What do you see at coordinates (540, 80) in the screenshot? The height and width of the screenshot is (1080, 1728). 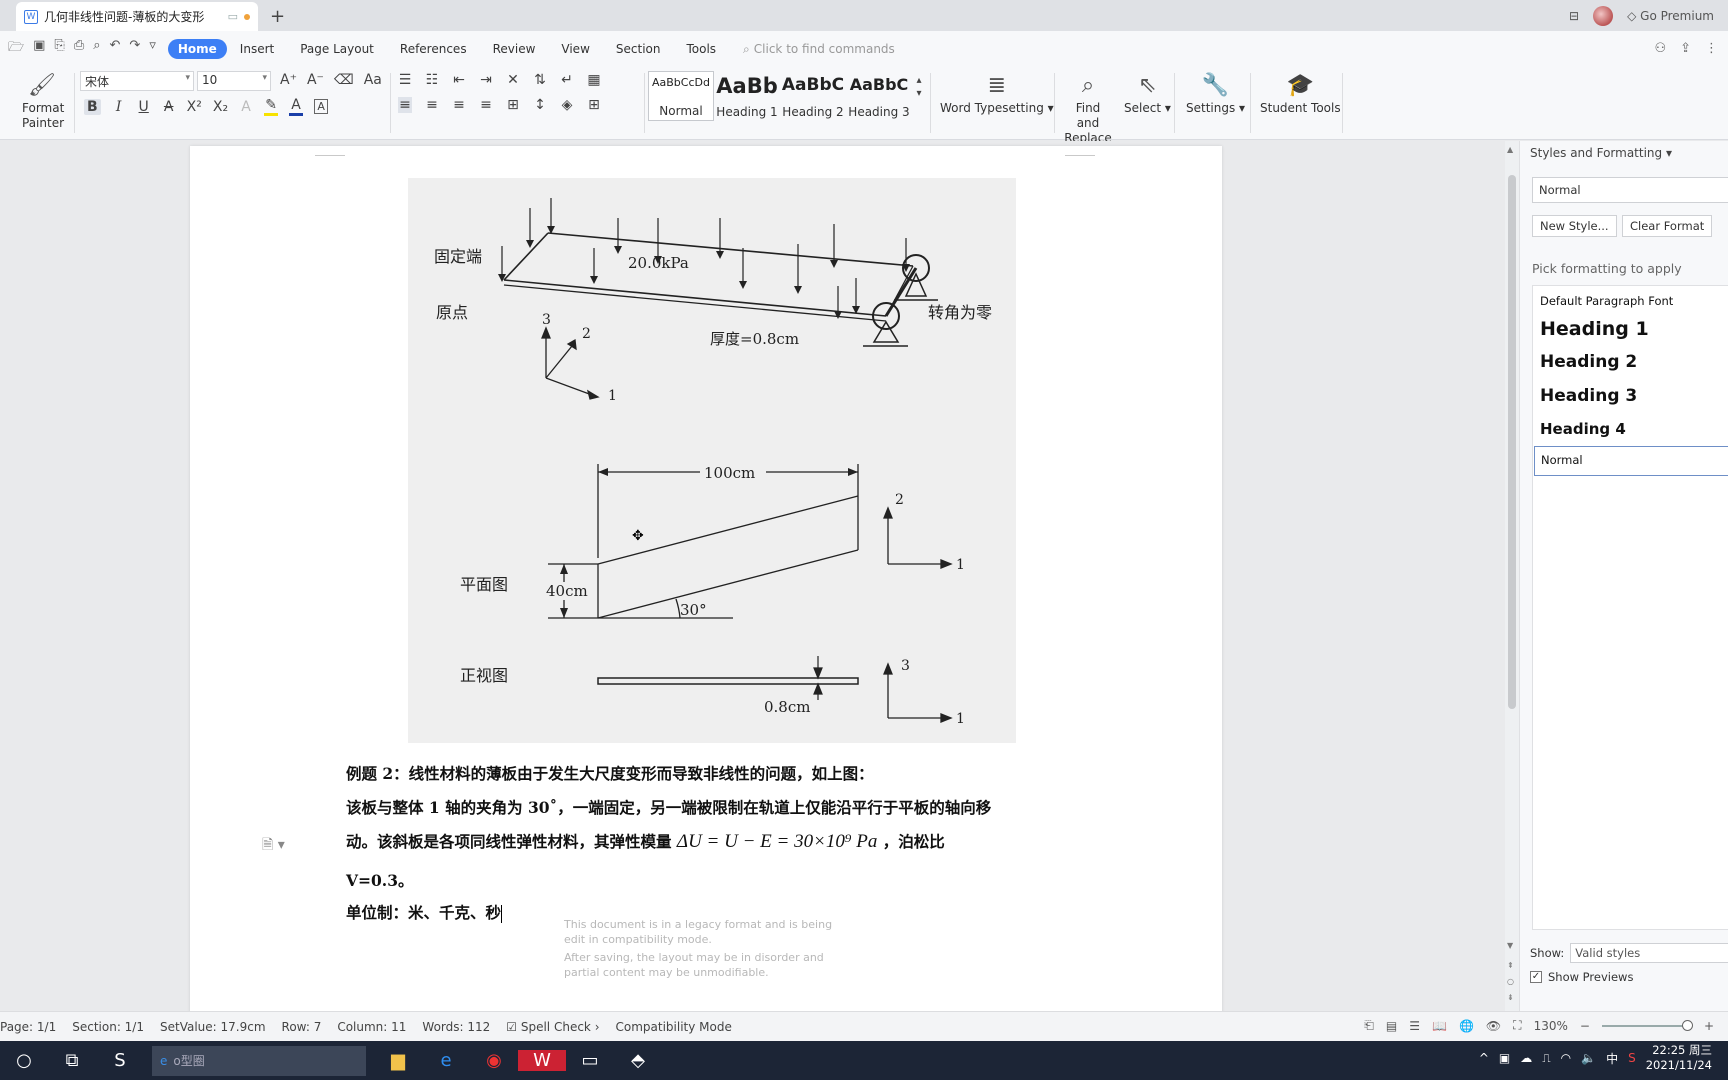 I see `sort-icon: ⇅` at bounding box center [540, 80].